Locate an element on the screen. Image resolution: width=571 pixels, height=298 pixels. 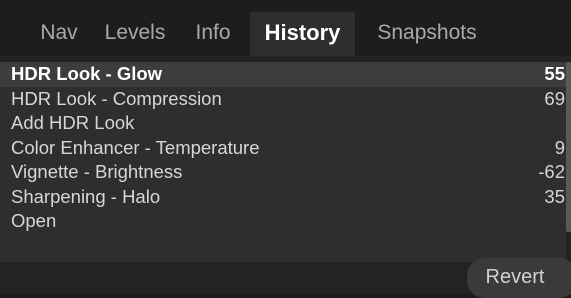
history-item: Sharpening - Halo 35 is located at coordinates (283, 197).